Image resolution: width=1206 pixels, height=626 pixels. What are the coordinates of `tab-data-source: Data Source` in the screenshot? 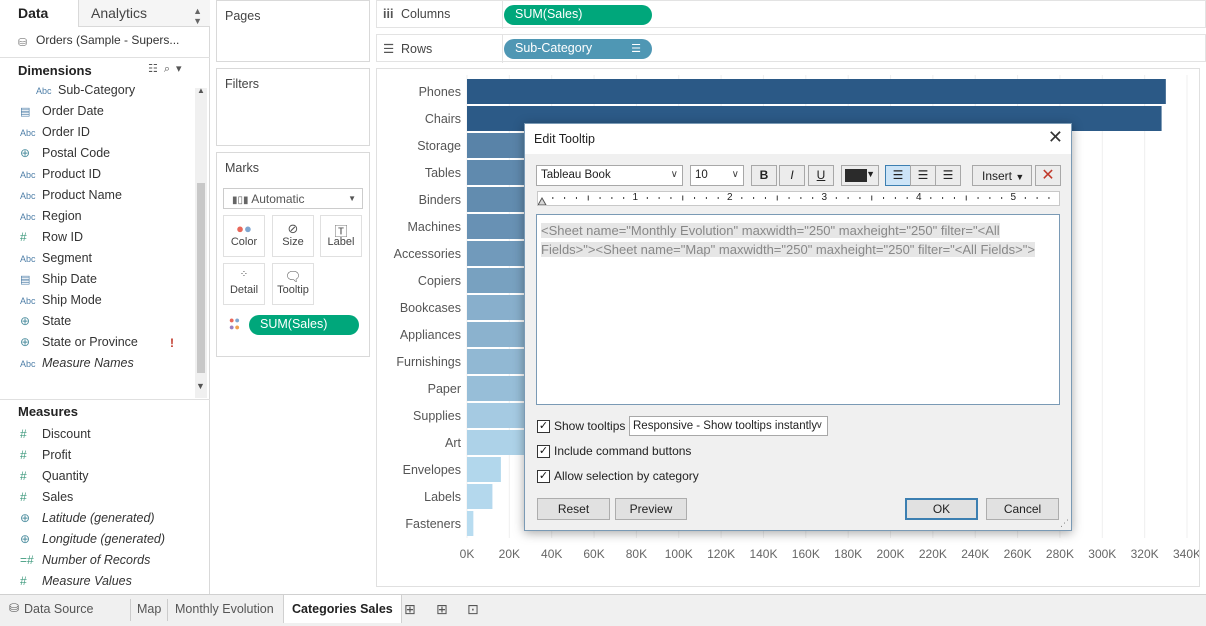 It's located at (58, 609).